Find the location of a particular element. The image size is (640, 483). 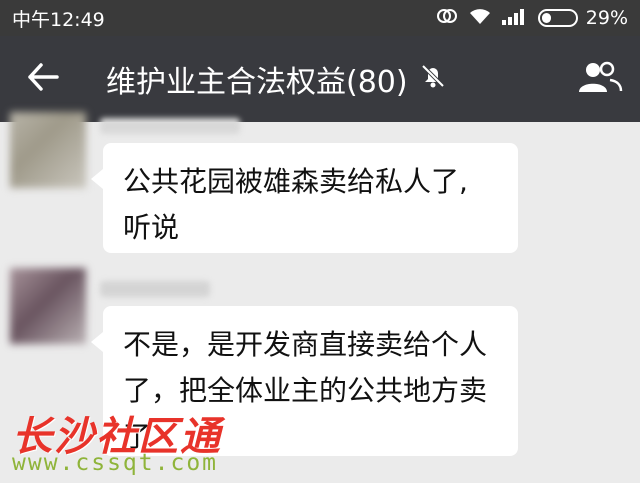

chat-title-area: 维护业主合法权益(80) is located at coordinates (333, 79).